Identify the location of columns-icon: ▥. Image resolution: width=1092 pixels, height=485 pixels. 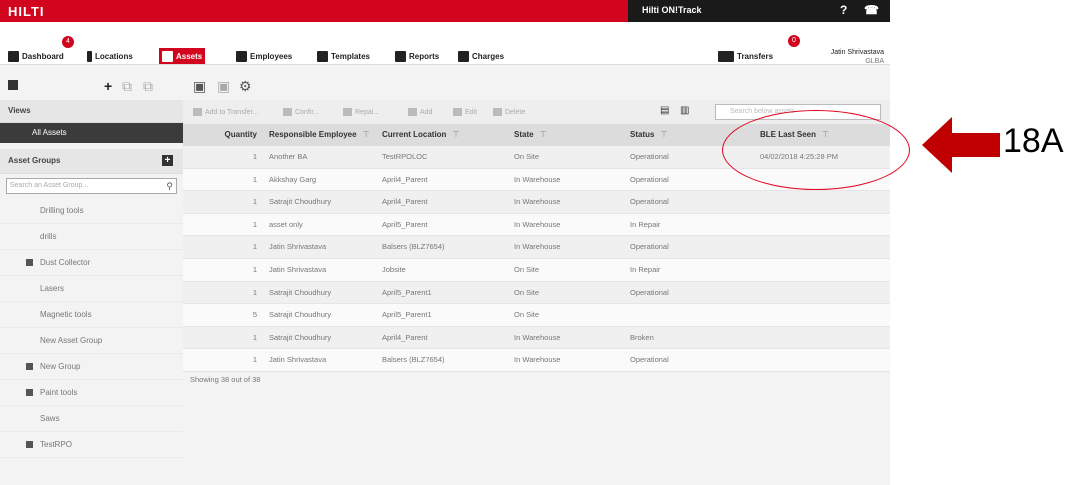
(684, 110).